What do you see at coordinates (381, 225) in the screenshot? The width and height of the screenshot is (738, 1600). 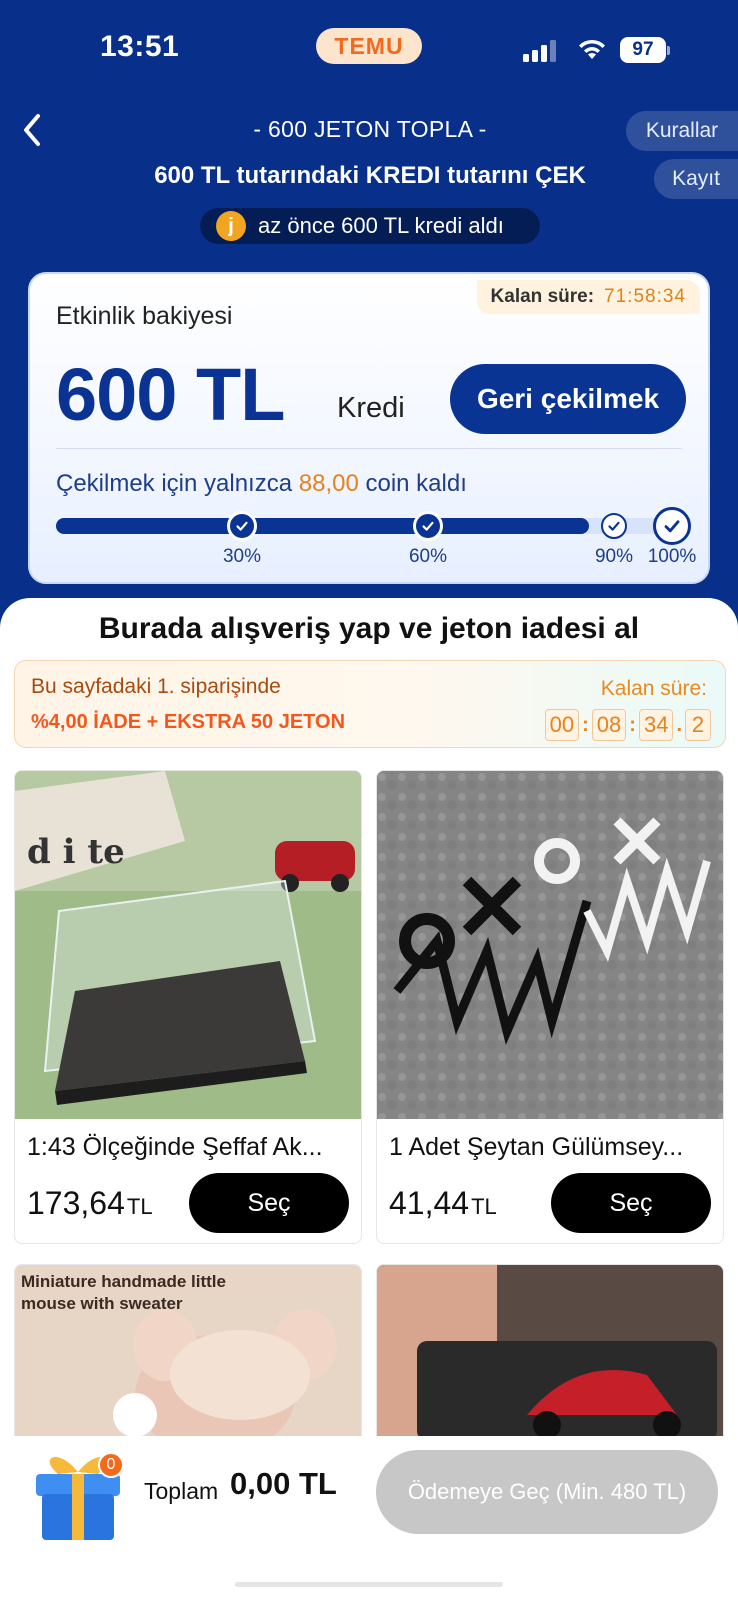 I see `ticker-text: az önce 600 TL kredi aldı` at bounding box center [381, 225].